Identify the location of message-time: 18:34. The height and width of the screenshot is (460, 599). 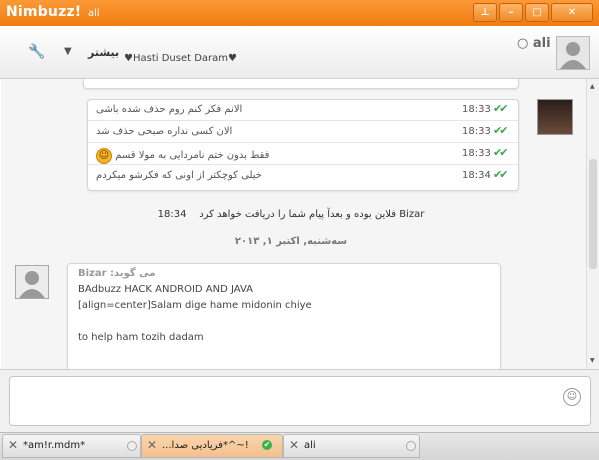
(476, 175).